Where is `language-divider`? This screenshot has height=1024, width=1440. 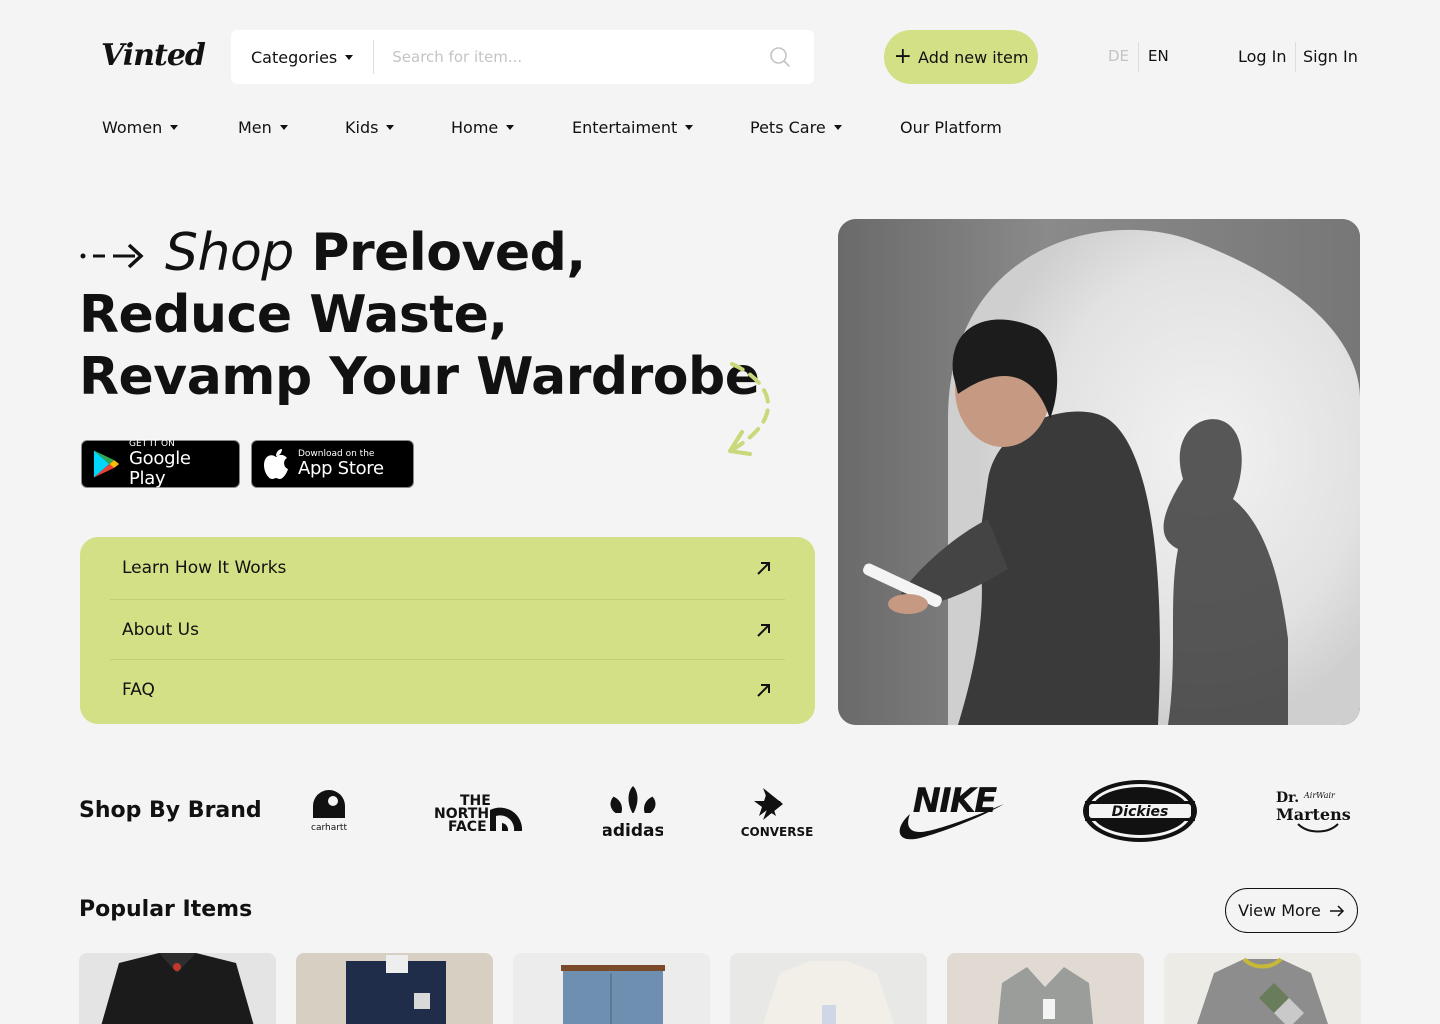
language-divider is located at coordinates (1138, 57).